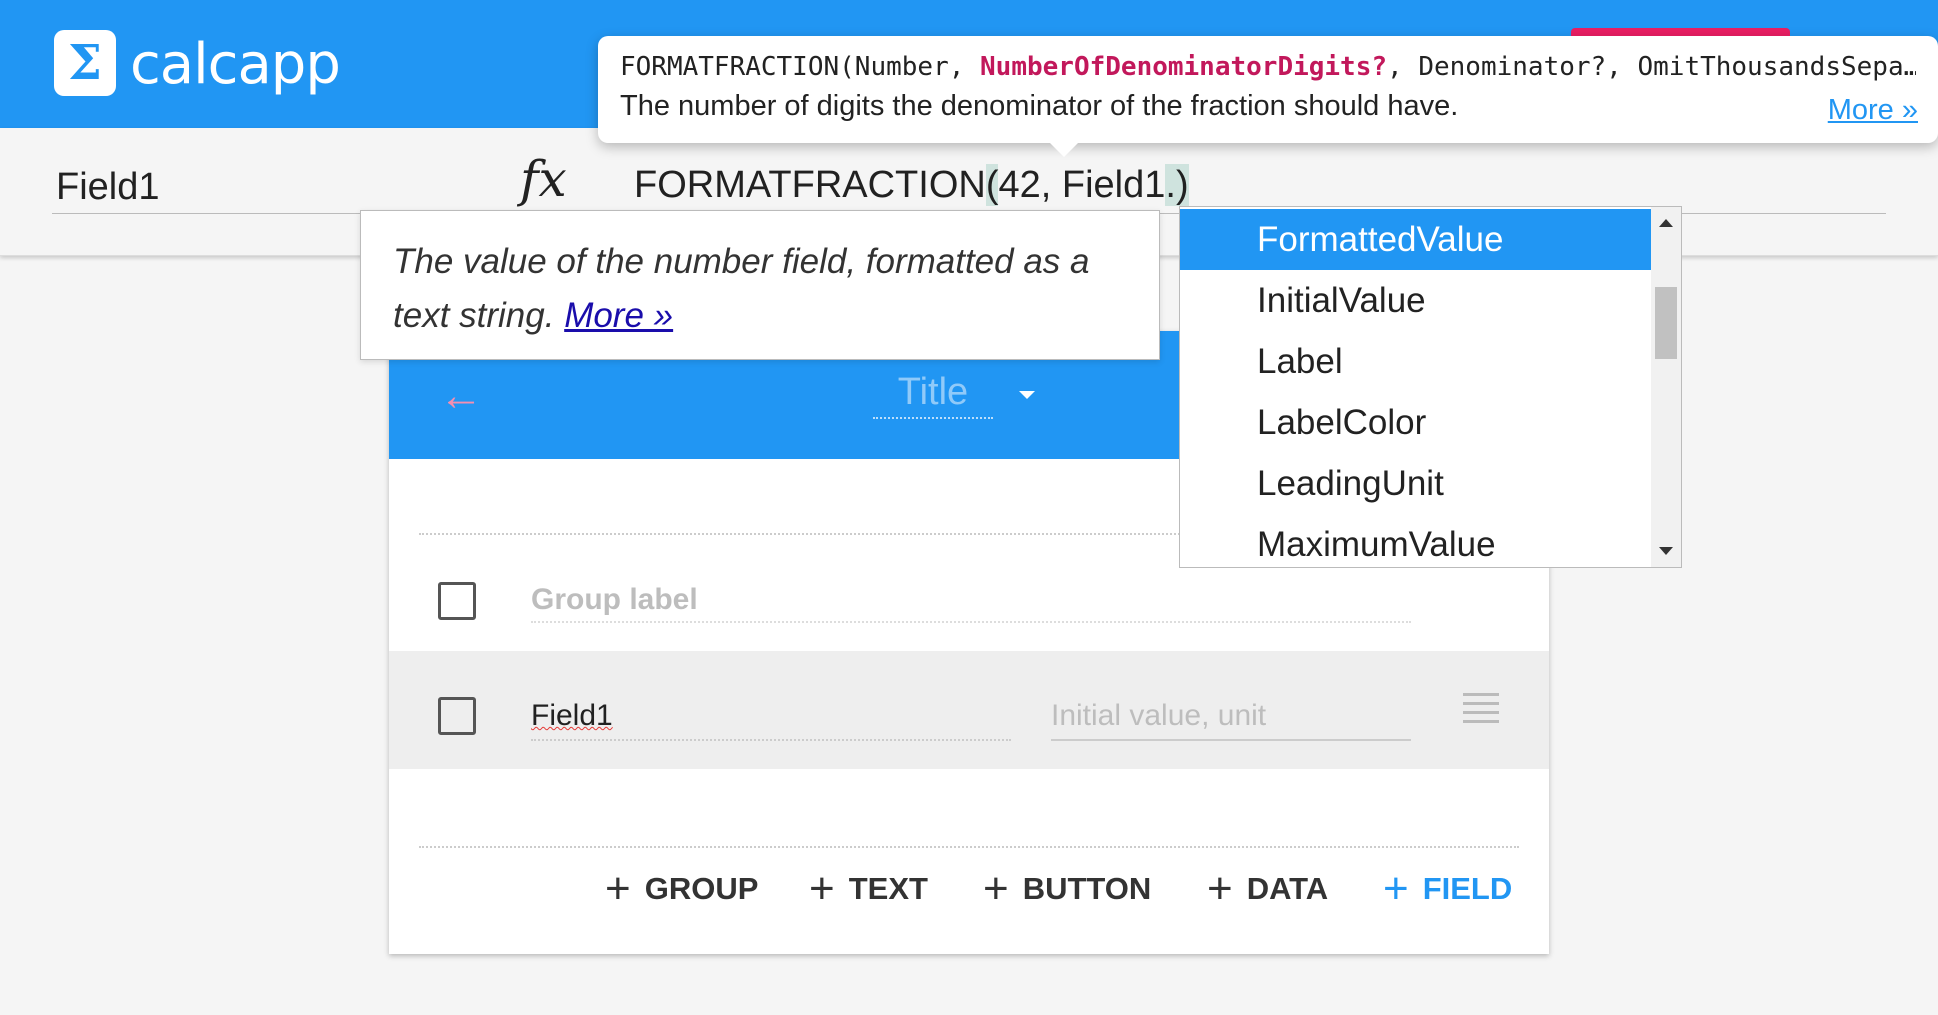 This screenshot has width=1938, height=1015. What do you see at coordinates (259, 187) in the screenshot?
I see `field-selector: Field1` at bounding box center [259, 187].